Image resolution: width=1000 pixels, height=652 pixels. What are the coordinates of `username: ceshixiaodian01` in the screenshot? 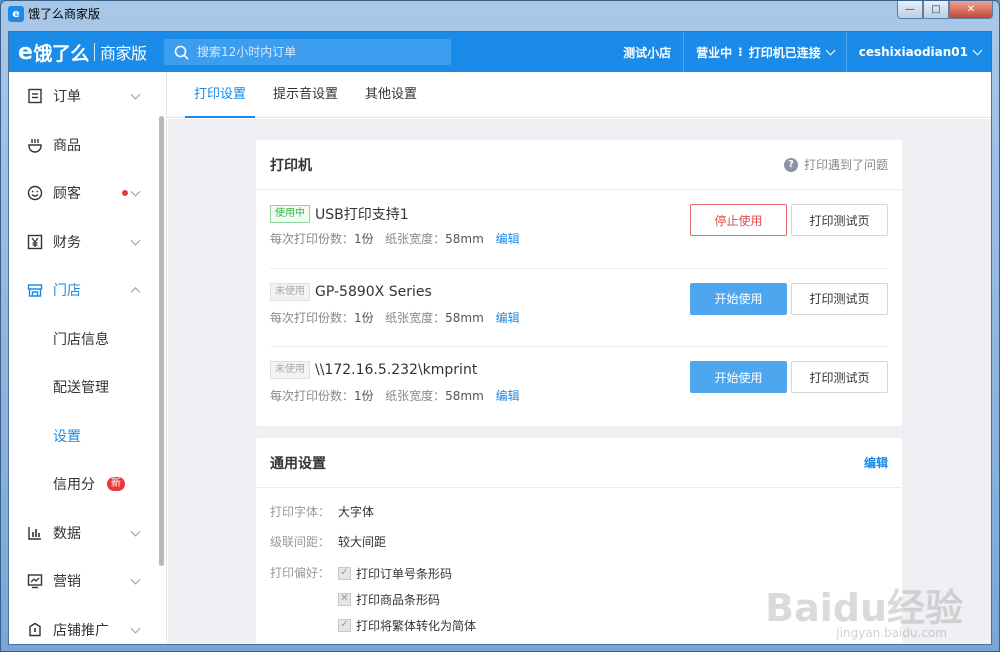 It's located at (913, 52).